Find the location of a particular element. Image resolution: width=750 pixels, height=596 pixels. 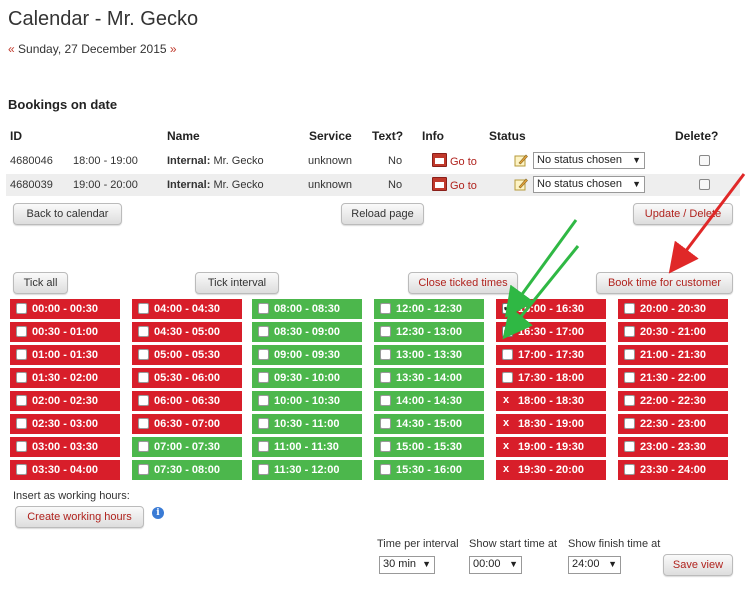

time-slot: 01:30 - 02:00 is located at coordinates (65, 378).